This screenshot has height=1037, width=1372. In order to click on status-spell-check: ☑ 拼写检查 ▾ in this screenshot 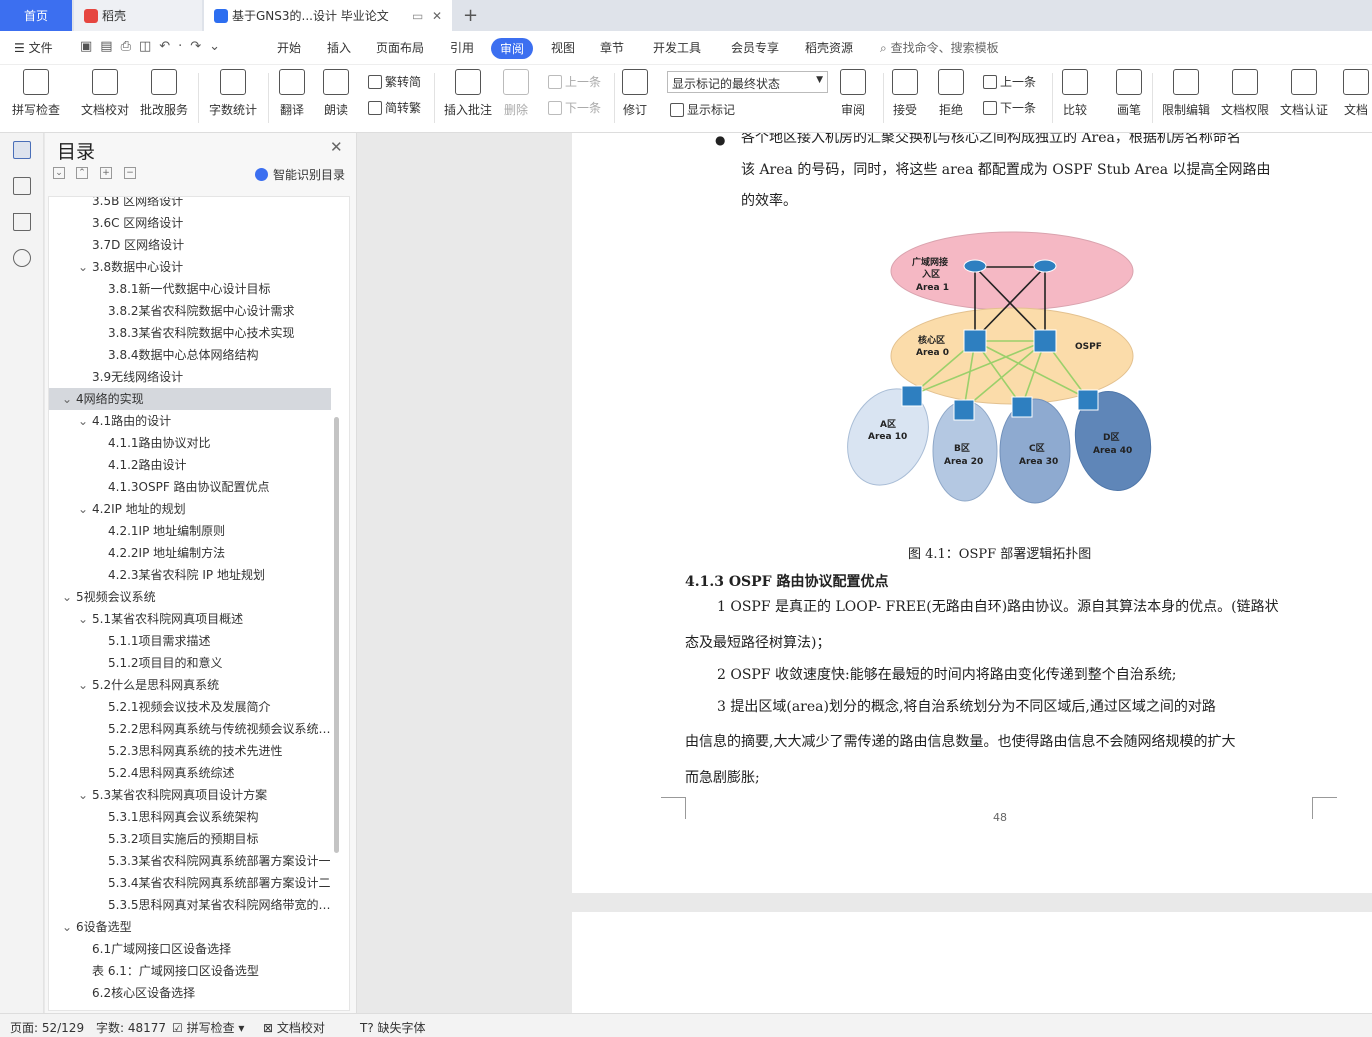, I will do `click(208, 1027)`.